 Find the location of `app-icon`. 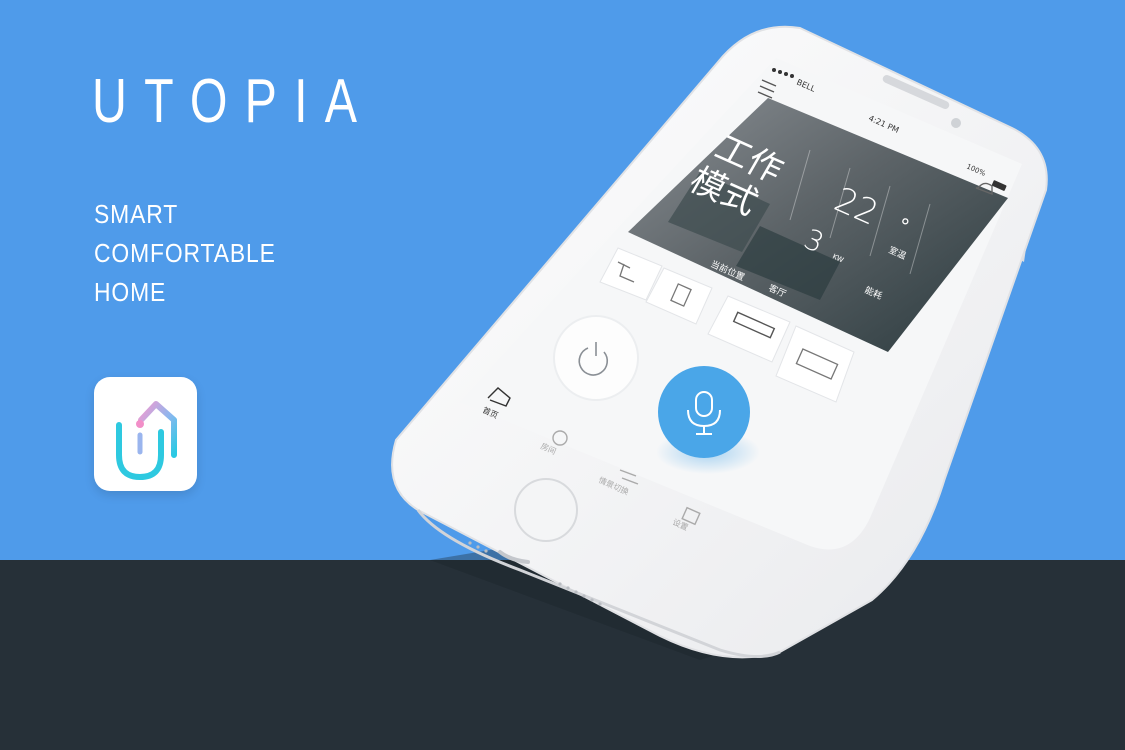

app-icon is located at coordinates (145, 434).